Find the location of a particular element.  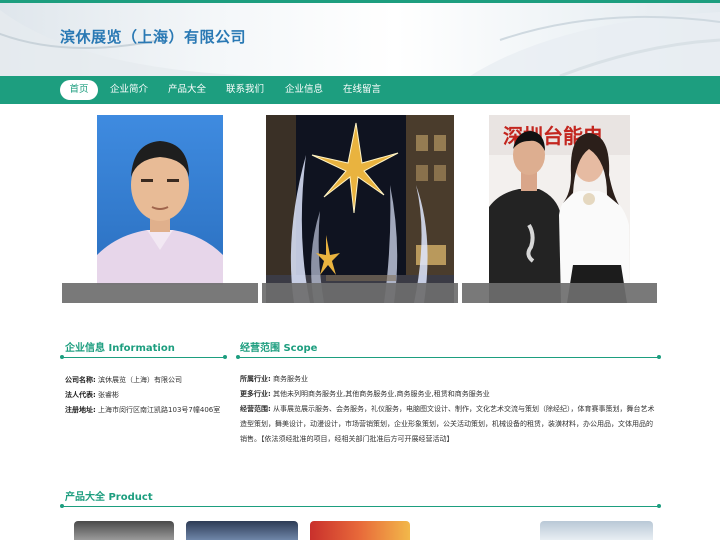

portrait-photo is located at coordinates (160, 200).